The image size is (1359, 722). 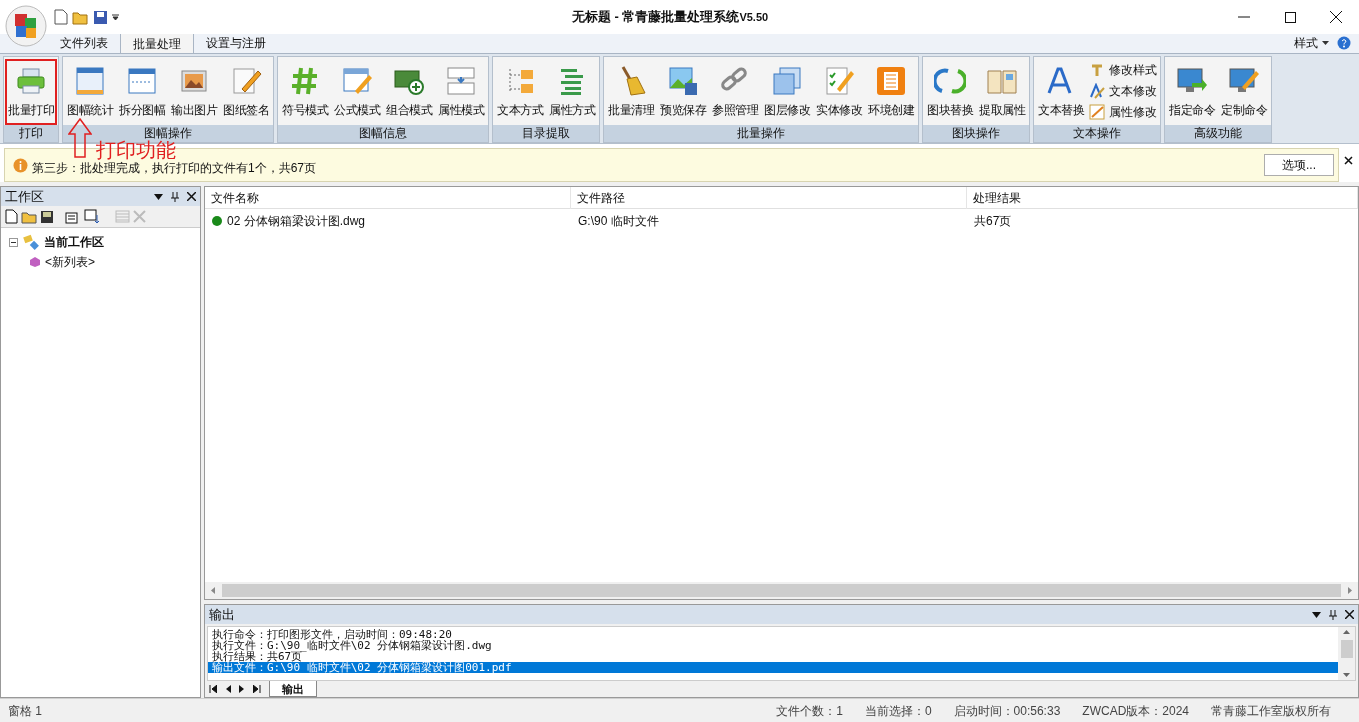 What do you see at coordinates (242, 689) in the screenshot?
I see `next-icon` at bounding box center [242, 689].